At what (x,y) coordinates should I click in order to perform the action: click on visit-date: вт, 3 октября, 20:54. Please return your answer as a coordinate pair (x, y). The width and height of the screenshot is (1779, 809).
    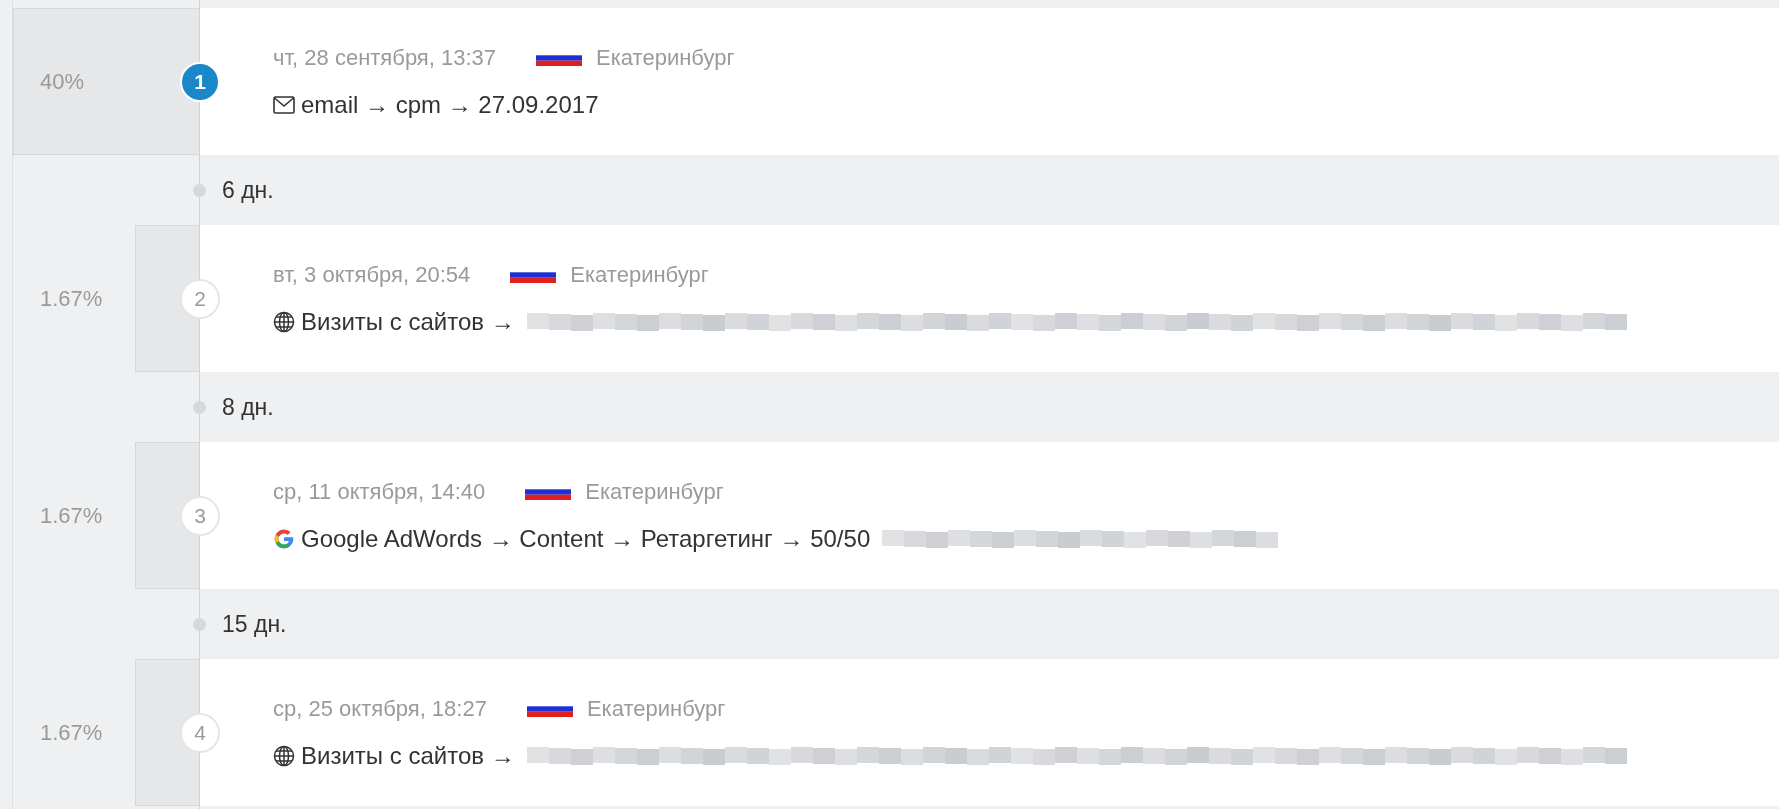
    Looking at the image, I should click on (372, 274).